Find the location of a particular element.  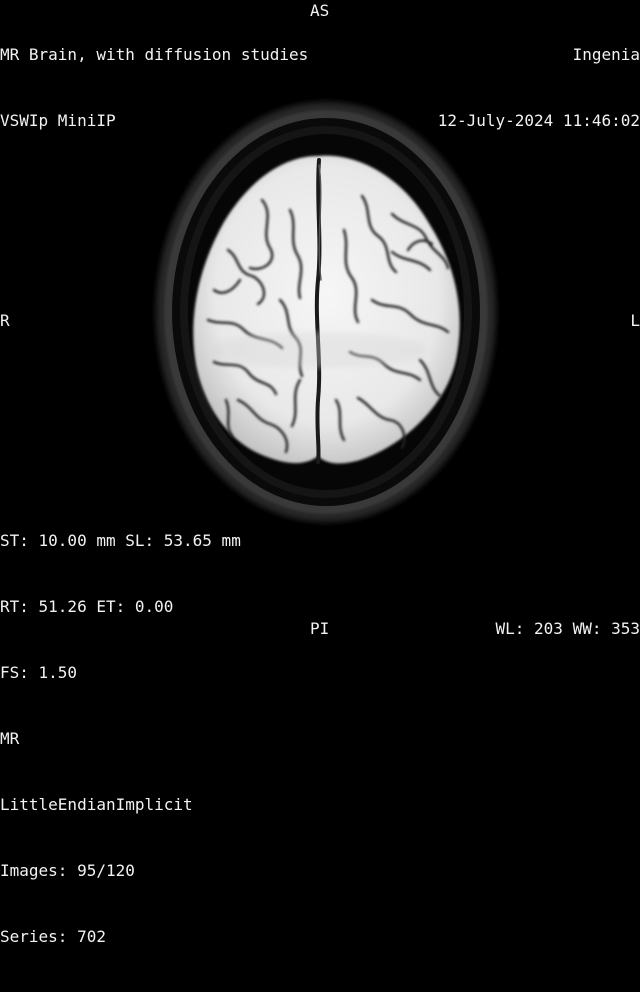

field-strength: FS: 1.50 is located at coordinates (120, 673).